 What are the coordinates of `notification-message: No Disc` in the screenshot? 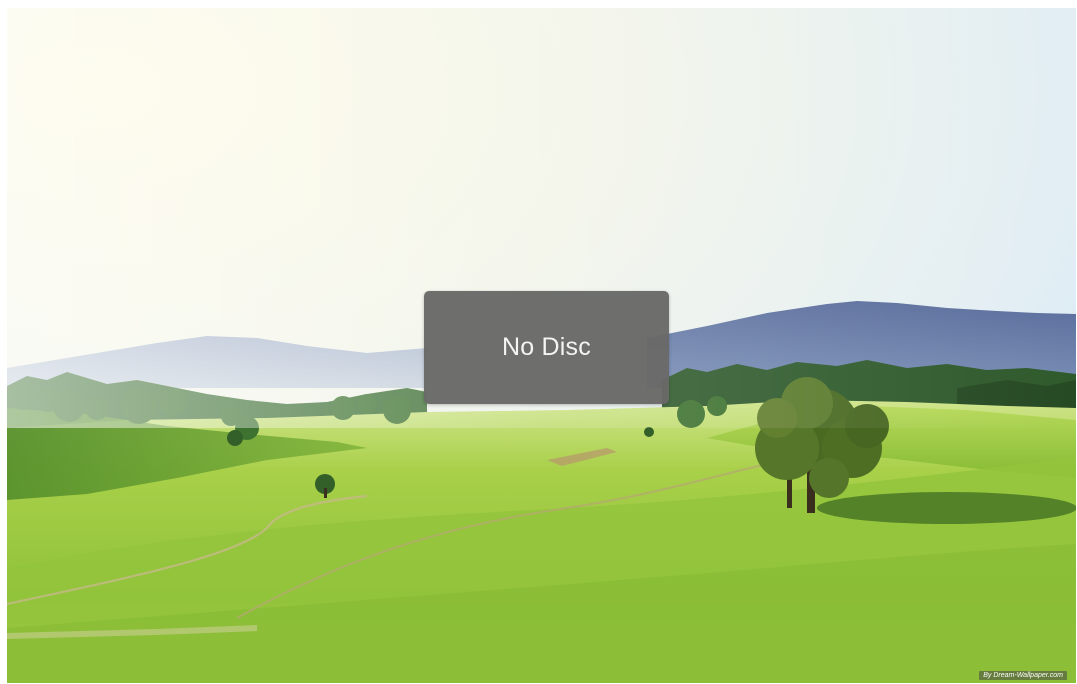 It's located at (546, 347).